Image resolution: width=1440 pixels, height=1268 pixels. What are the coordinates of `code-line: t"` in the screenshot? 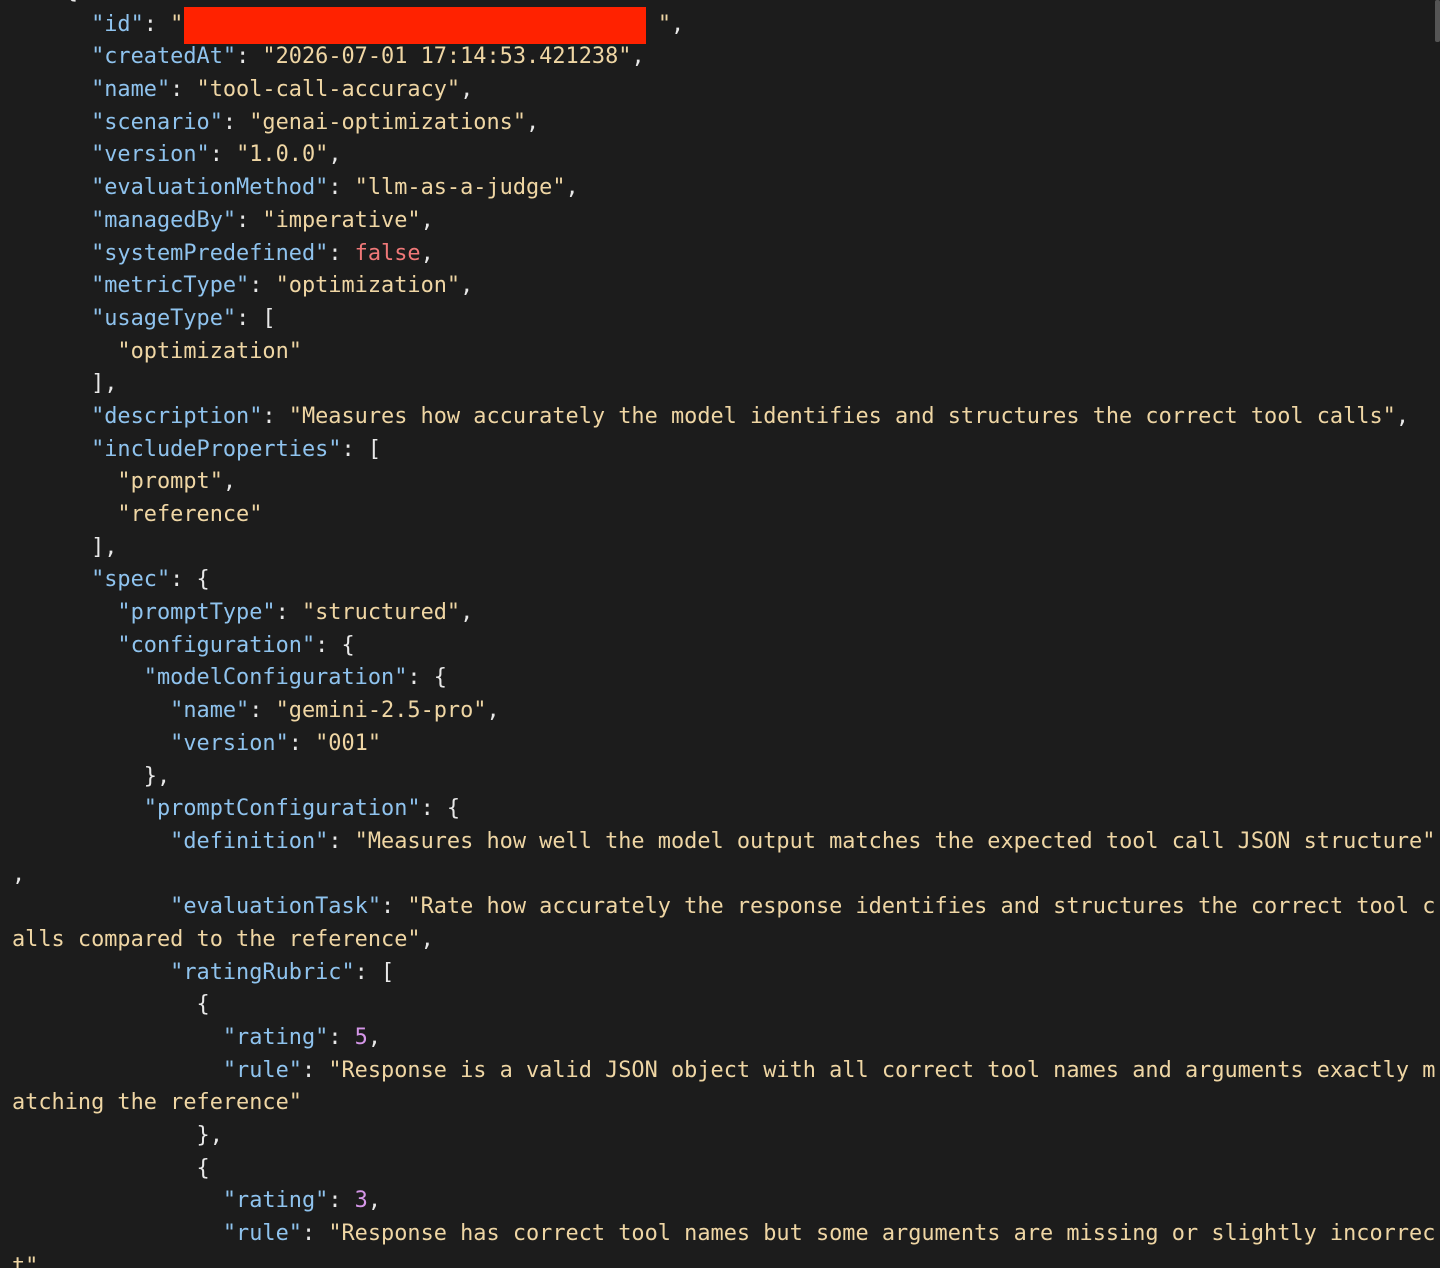 It's located at (723, 1259).